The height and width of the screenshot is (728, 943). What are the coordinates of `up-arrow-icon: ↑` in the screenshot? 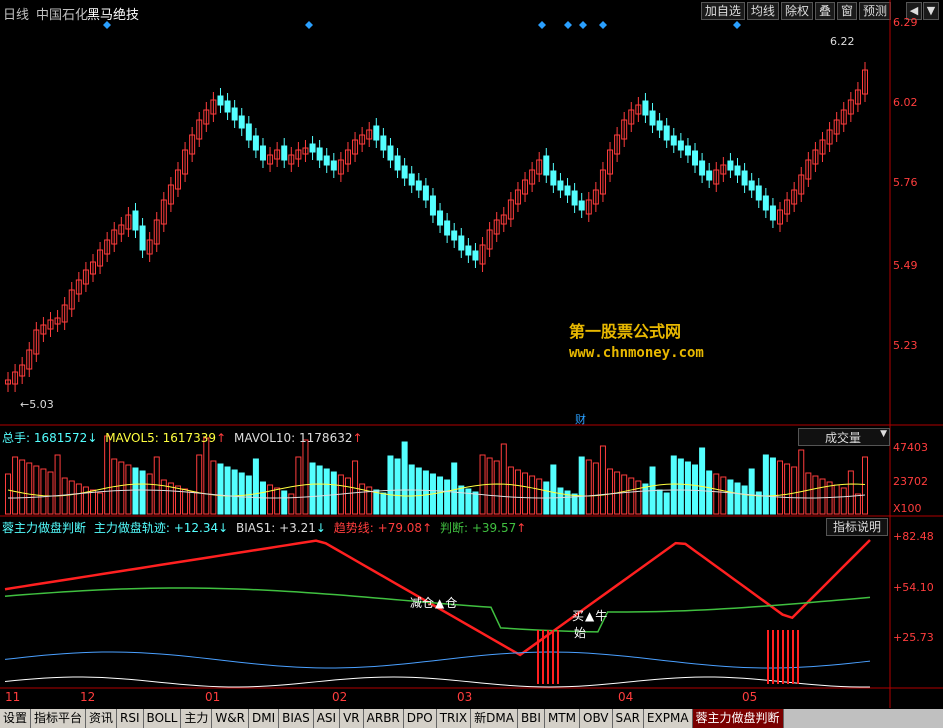 It's located at (221, 438).